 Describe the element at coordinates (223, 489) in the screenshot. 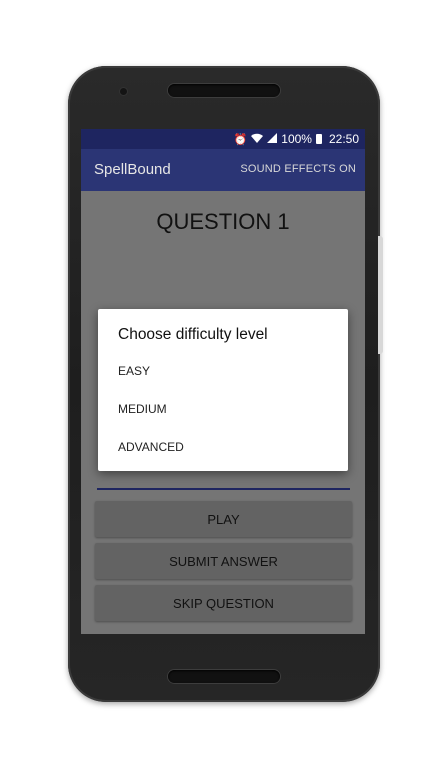

I see `answer-input` at that location.